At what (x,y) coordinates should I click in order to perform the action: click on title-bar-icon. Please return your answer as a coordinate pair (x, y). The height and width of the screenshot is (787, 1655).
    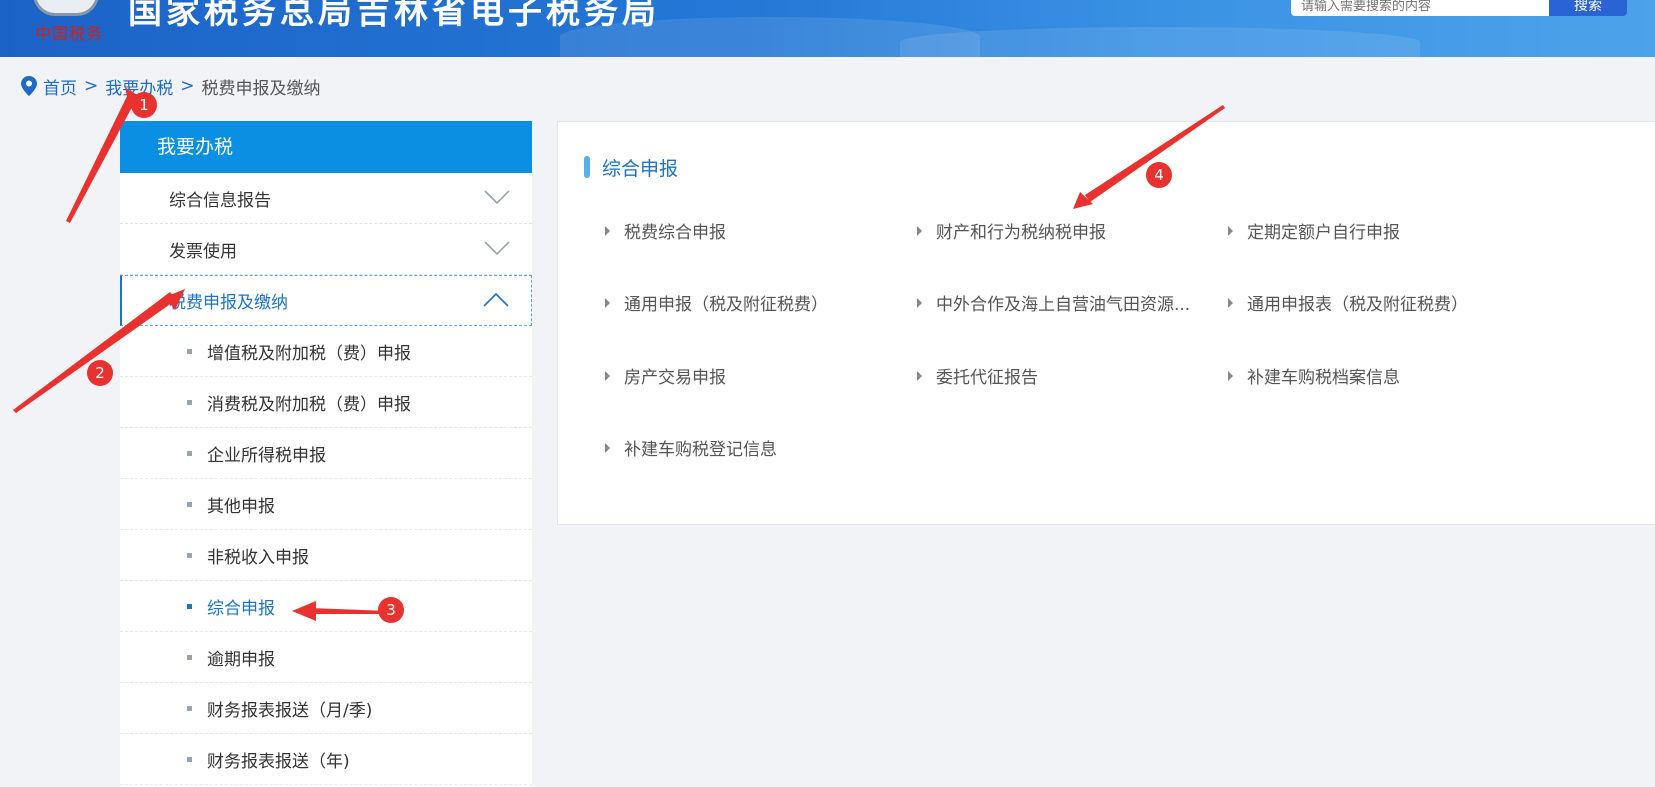
    Looking at the image, I should click on (587, 167).